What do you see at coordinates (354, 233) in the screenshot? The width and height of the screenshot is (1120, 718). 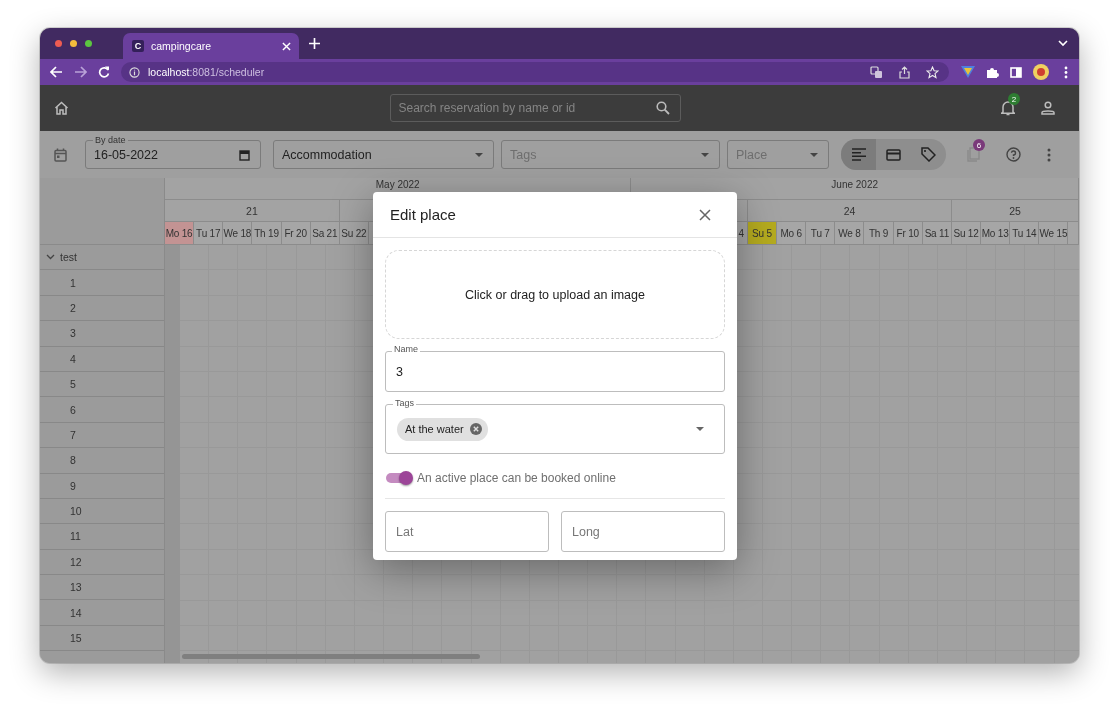 I see `day-header: Su 22` at bounding box center [354, 233].